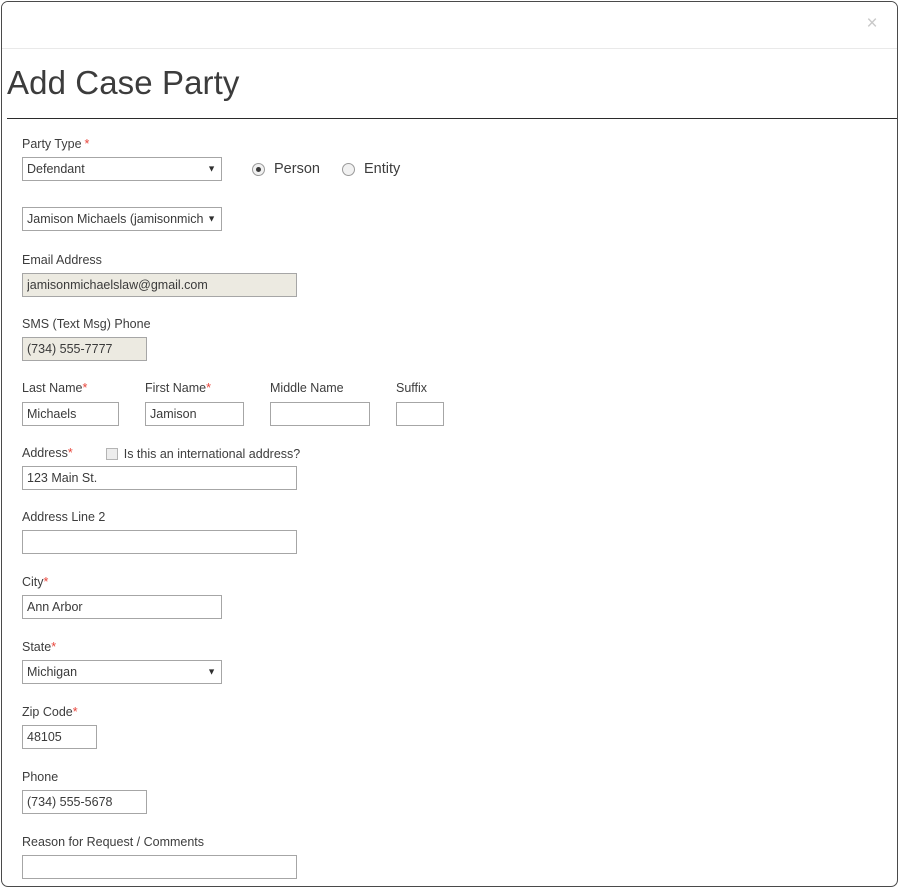 The width and height of the screenshot is (900, 888). What do you see at coordinates (449, 84) in the screenshot?
I see `modal-title-section: Add Case Party` at bounding box center [449, 84].